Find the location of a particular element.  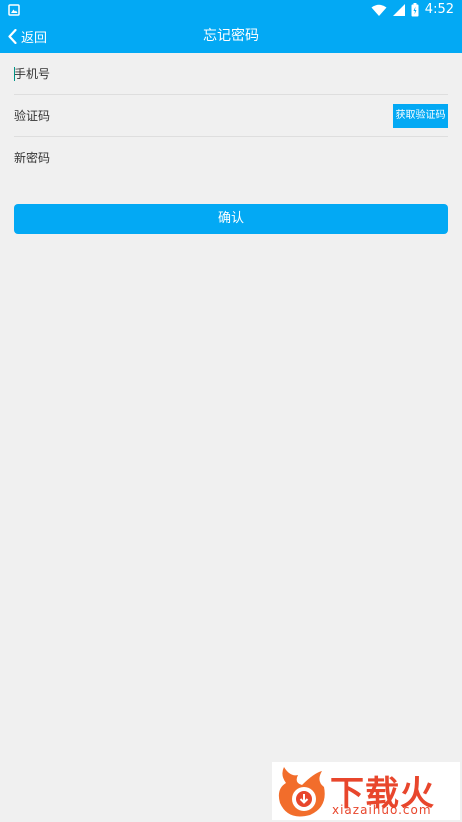

text-cursor is located at coordinates (14, 74).